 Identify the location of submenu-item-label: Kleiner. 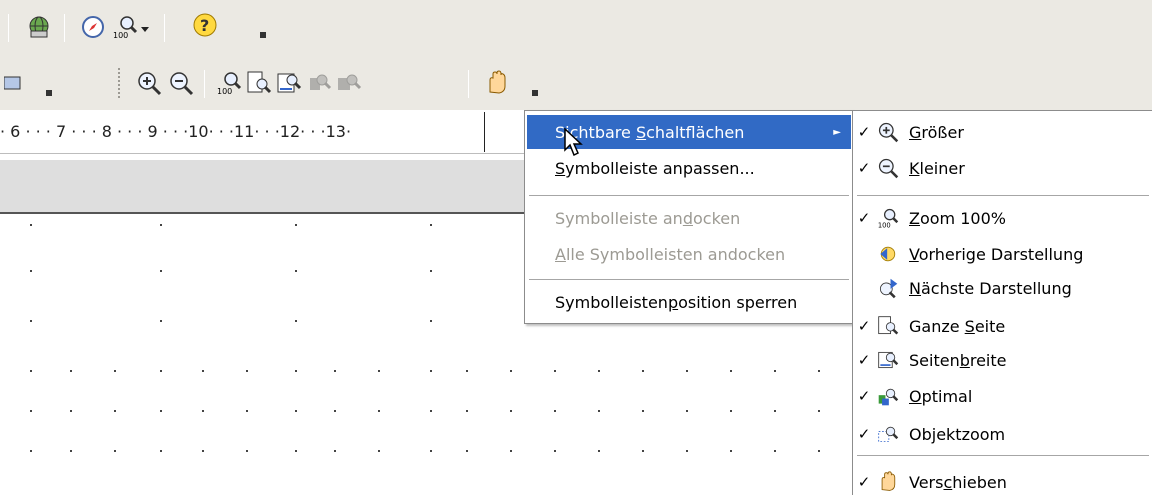
(937, 168).